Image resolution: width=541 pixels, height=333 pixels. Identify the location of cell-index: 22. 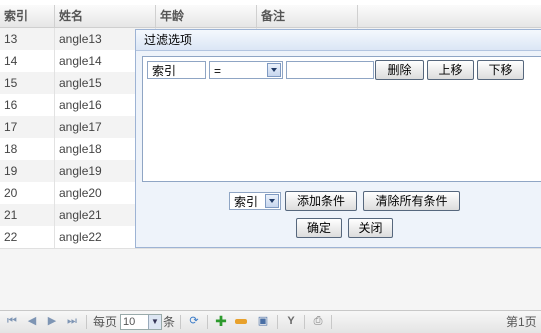
(27, 237).